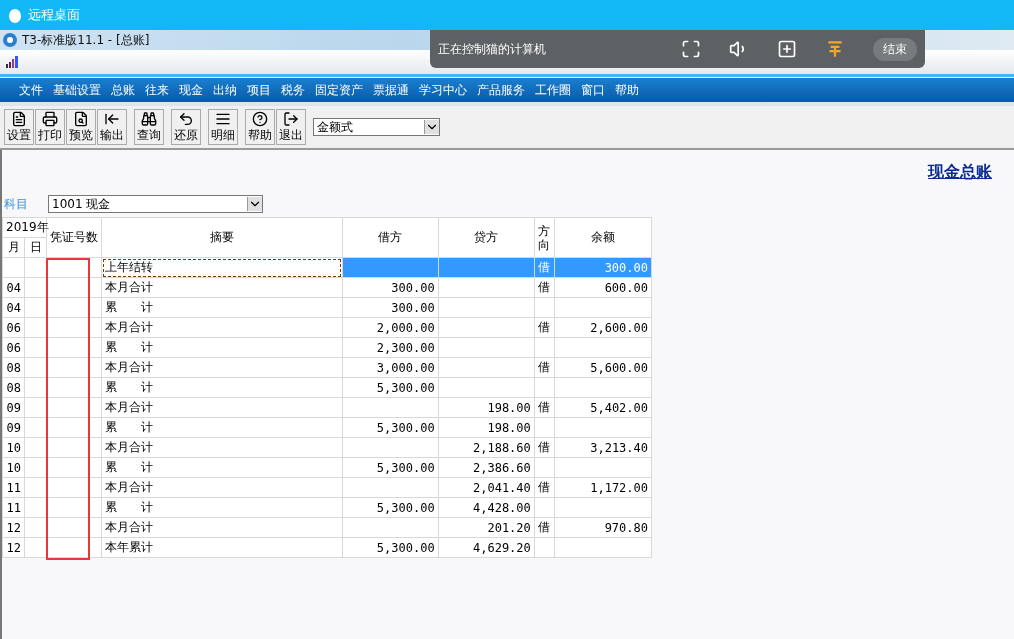 The image size is (1014, 639). What do you see at coordinates (627, 90) in the screenshot?
I see `menu-item: 帮助` at bounding box center [627, 90].